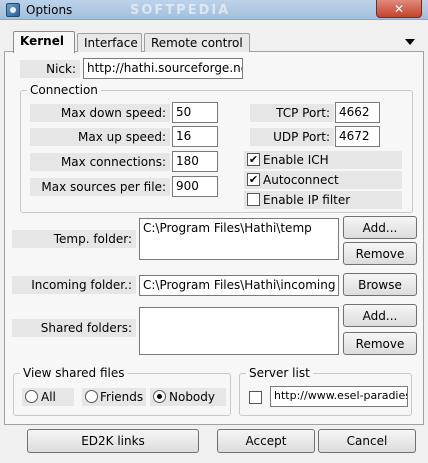 The width and height of the screenshot is (428, 463). Describe the element at coordinates (239, 331) in the screenshot. I see `shared-folders-list` at that location.